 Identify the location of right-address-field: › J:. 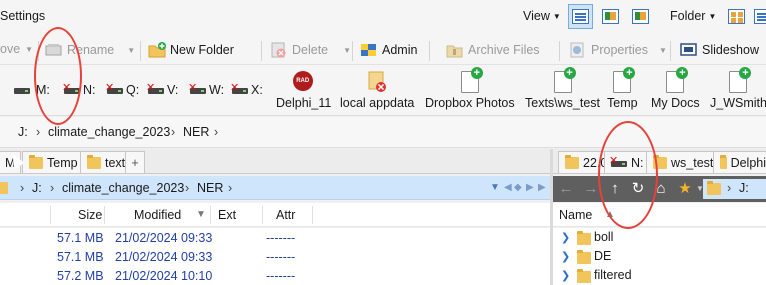
(734, 189).